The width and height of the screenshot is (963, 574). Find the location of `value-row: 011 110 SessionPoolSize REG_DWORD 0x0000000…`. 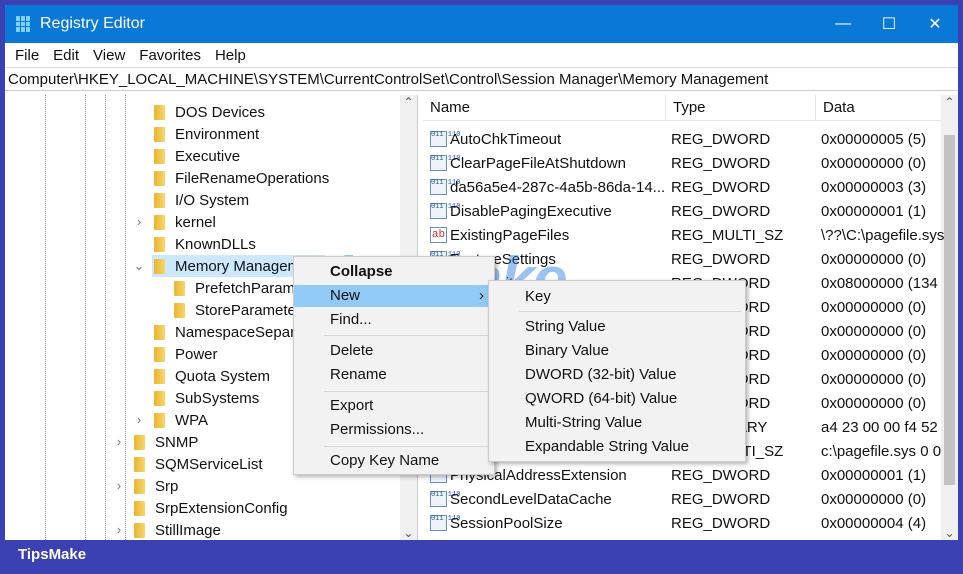

value-row: 011 110 SessionPoolSize REG_DWORD 0x0000000… is located at coordinates (682, 523).